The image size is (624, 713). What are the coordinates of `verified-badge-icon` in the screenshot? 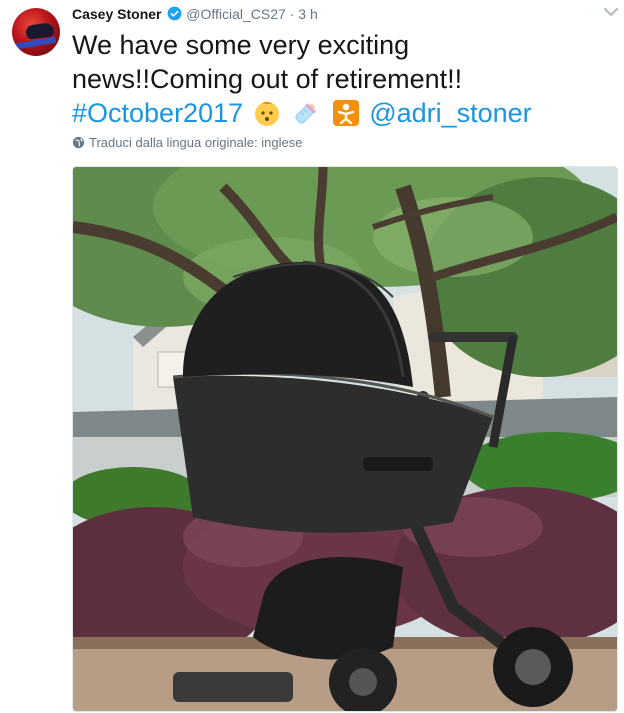 It's located at (174, 15).